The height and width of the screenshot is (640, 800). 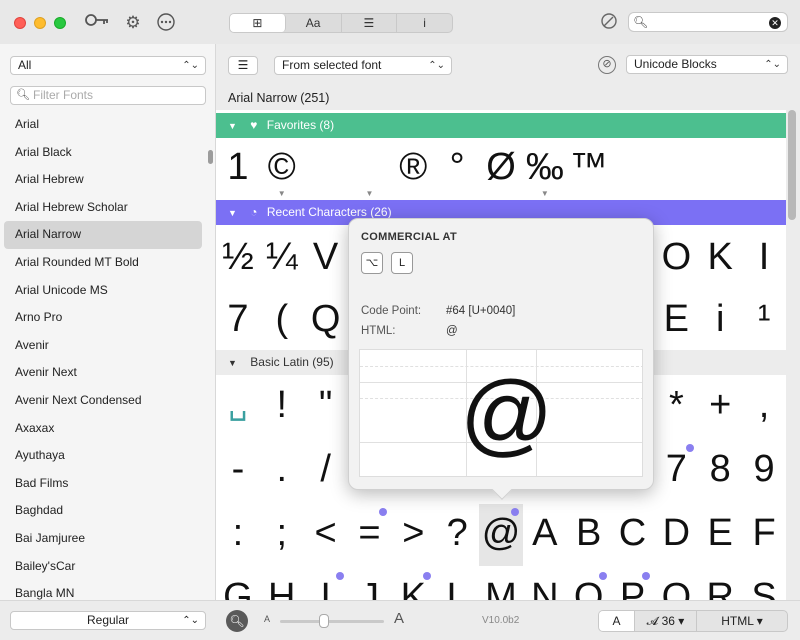 I want to click on font-preview-tab: Aa, so click(x=314, y=23).